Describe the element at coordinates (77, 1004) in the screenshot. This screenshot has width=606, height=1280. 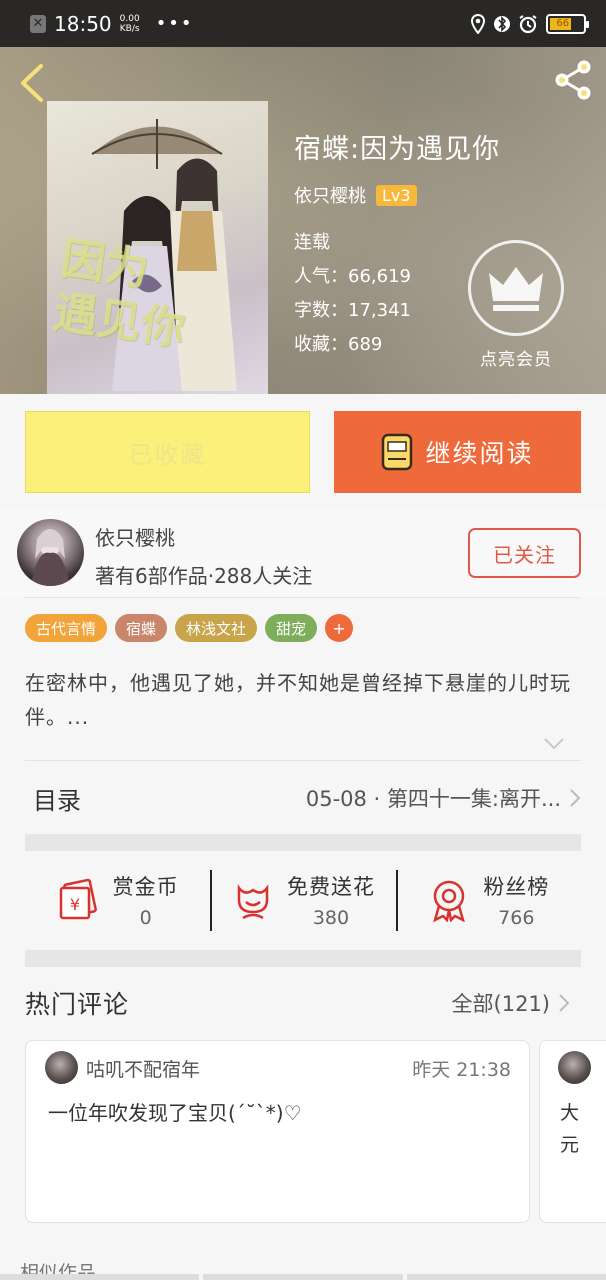
I see `hot-comments-title: 热门评论` at that location.